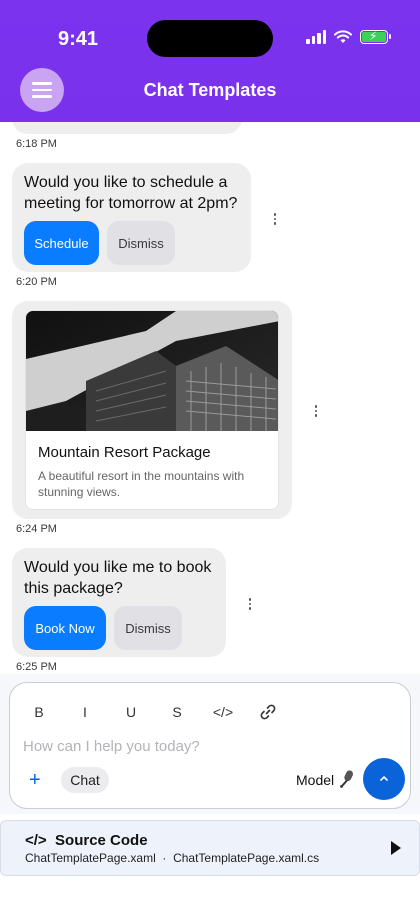 This screenshot has height=912, width=420. I want to click on dynamic-island, so click(210, 38).